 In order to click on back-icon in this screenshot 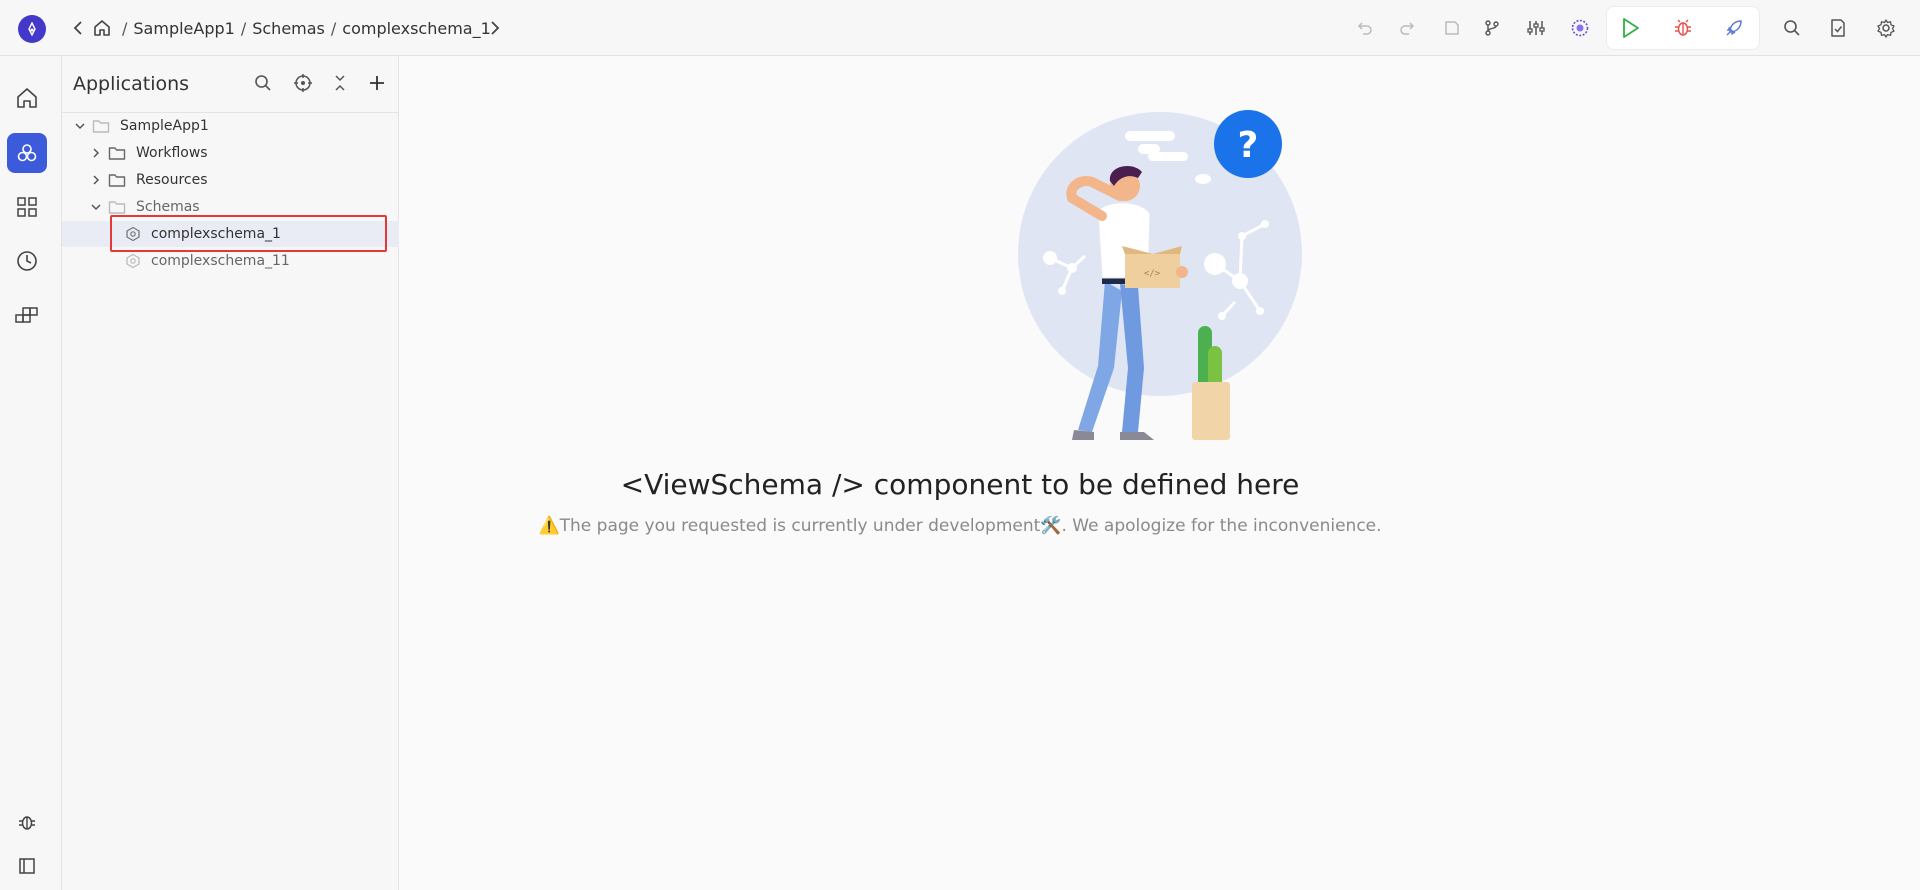, I will do `click(78, 28)`.